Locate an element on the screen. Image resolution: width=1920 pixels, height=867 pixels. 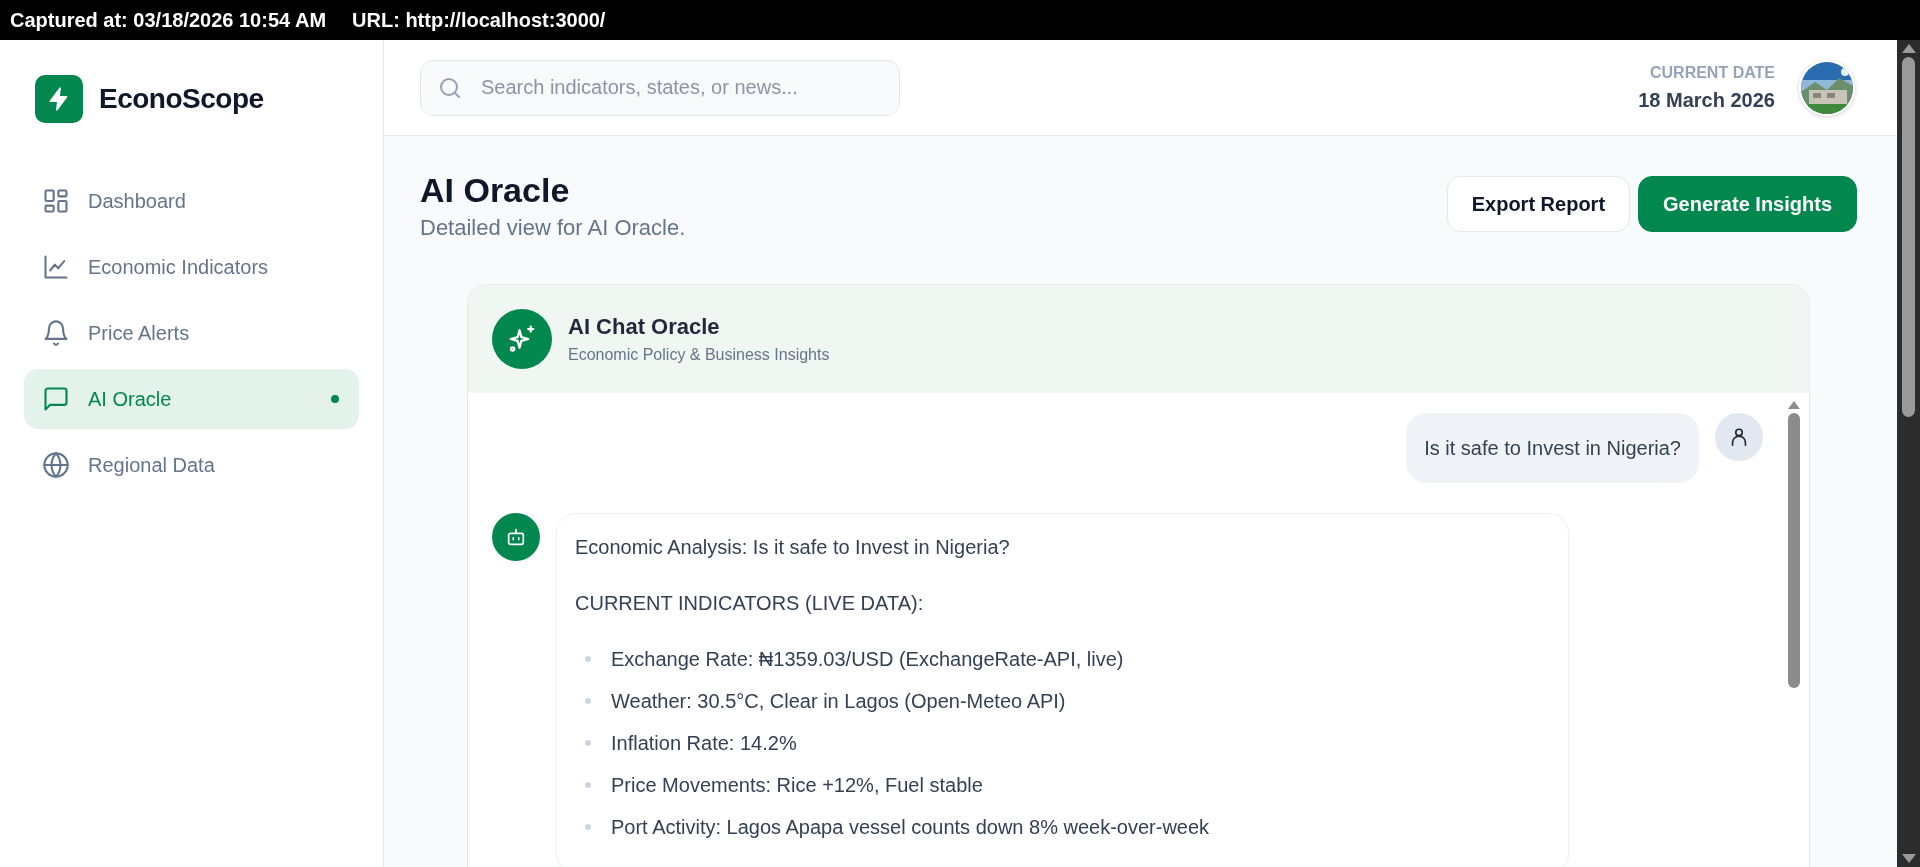
globe-icon is located at coordinates (56, 465).